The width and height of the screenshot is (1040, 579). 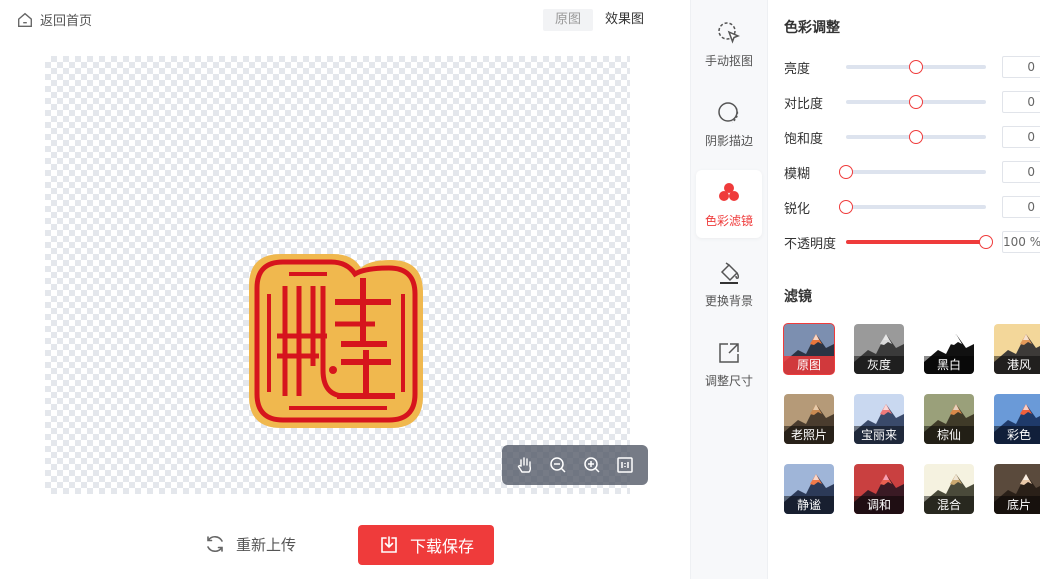 I want to click on brightness-value: 0, so click(x=1021, y=67).